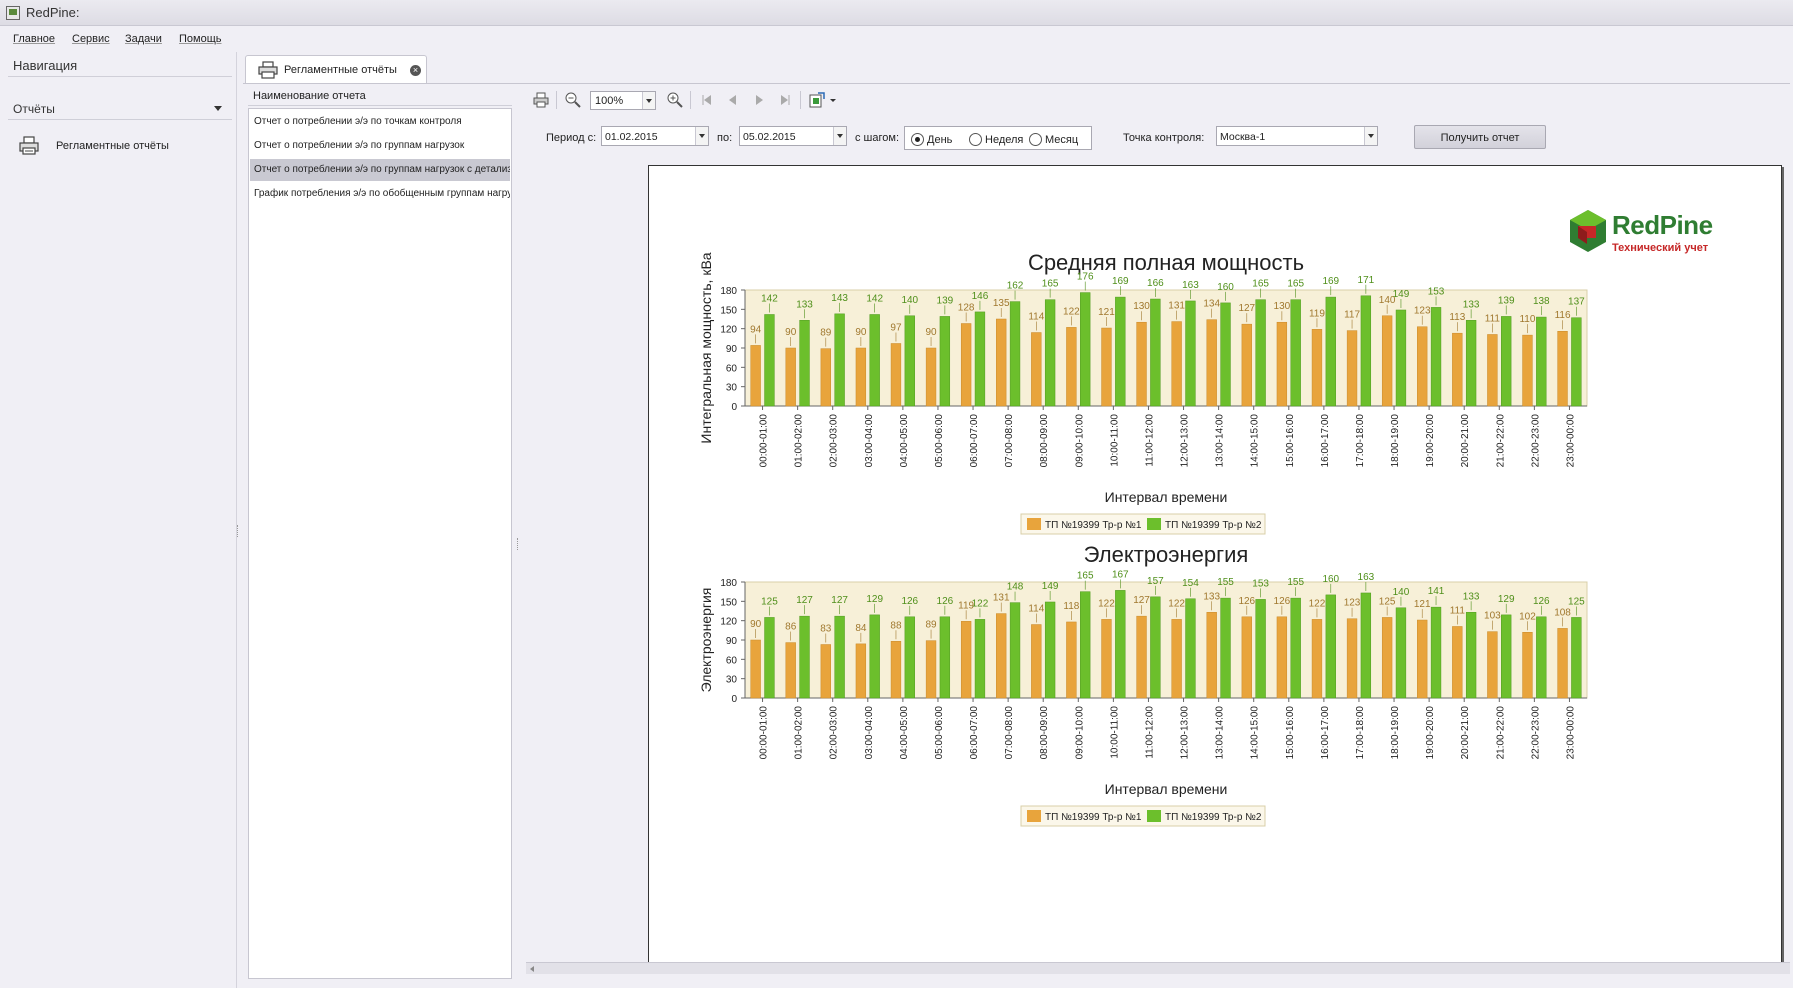 This screenshot has width=1793, height=988. I want to click on x-tick-label: 17:00-18:00, so click(1360, 441).